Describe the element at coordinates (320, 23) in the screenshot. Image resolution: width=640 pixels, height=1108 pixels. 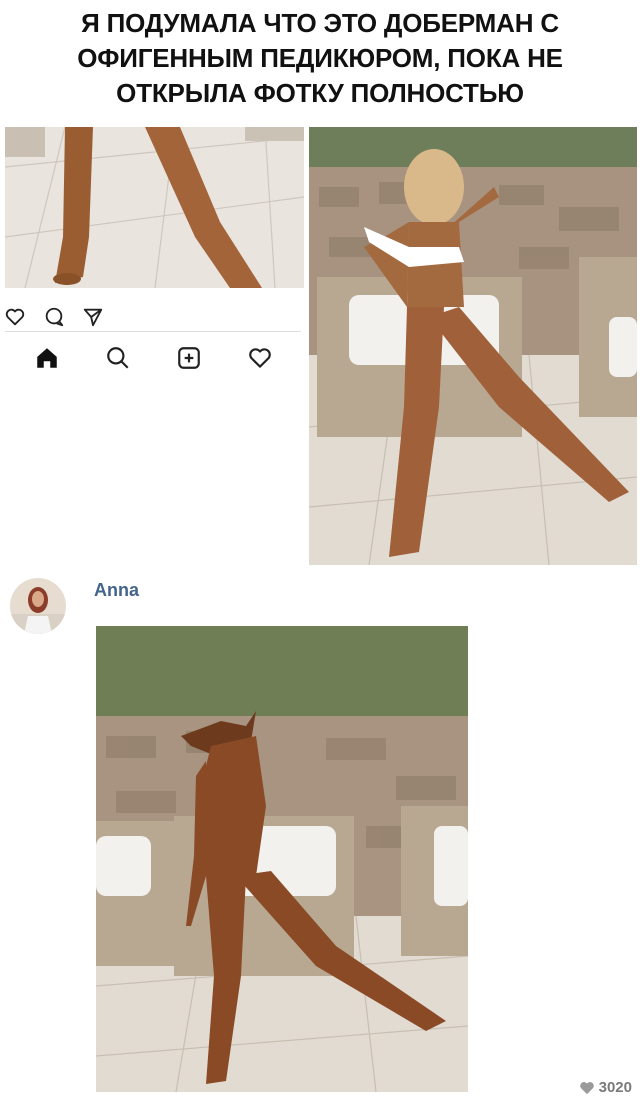
I see `caption-line: Я ПОДУМАЛА ЧТО ЭТО ДОБЕРМАН С` at that location.